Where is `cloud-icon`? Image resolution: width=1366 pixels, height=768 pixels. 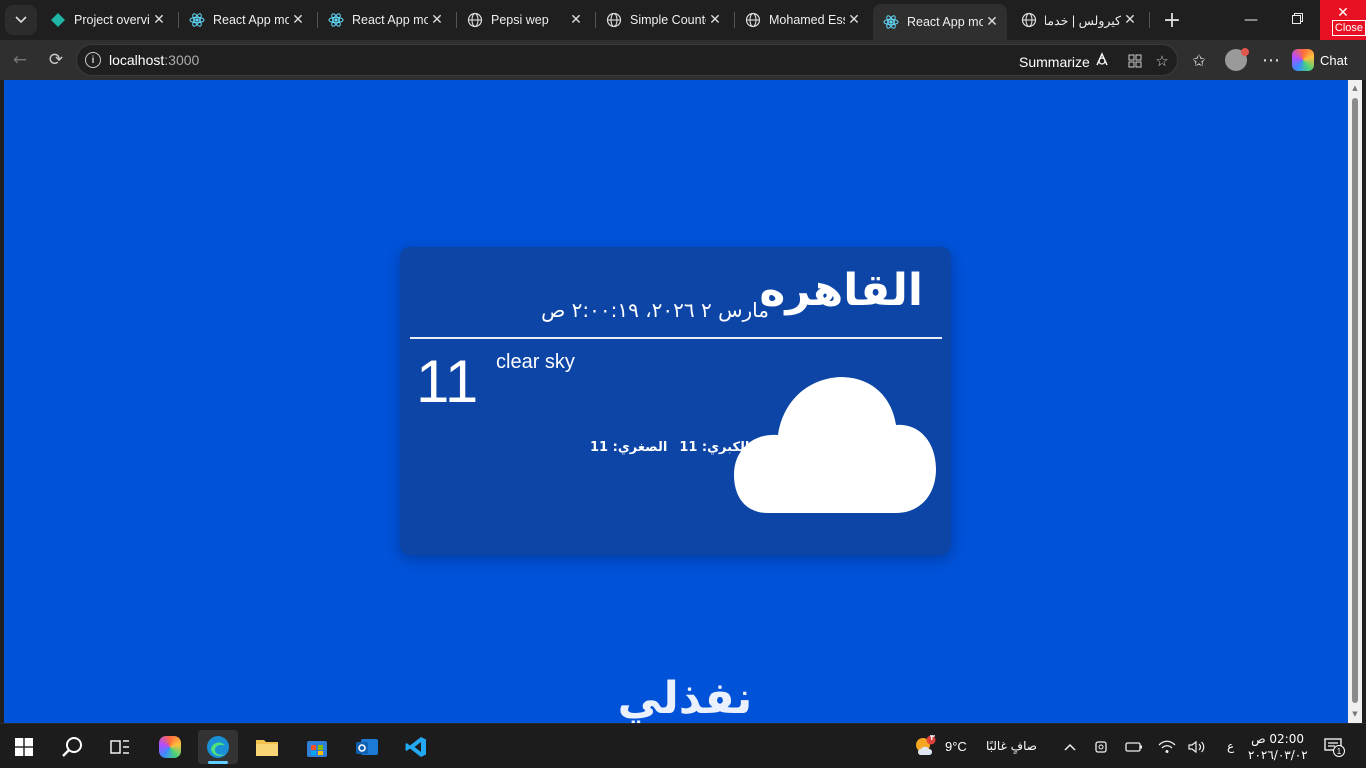
cloud-icon is located at coordinates (835, 445).